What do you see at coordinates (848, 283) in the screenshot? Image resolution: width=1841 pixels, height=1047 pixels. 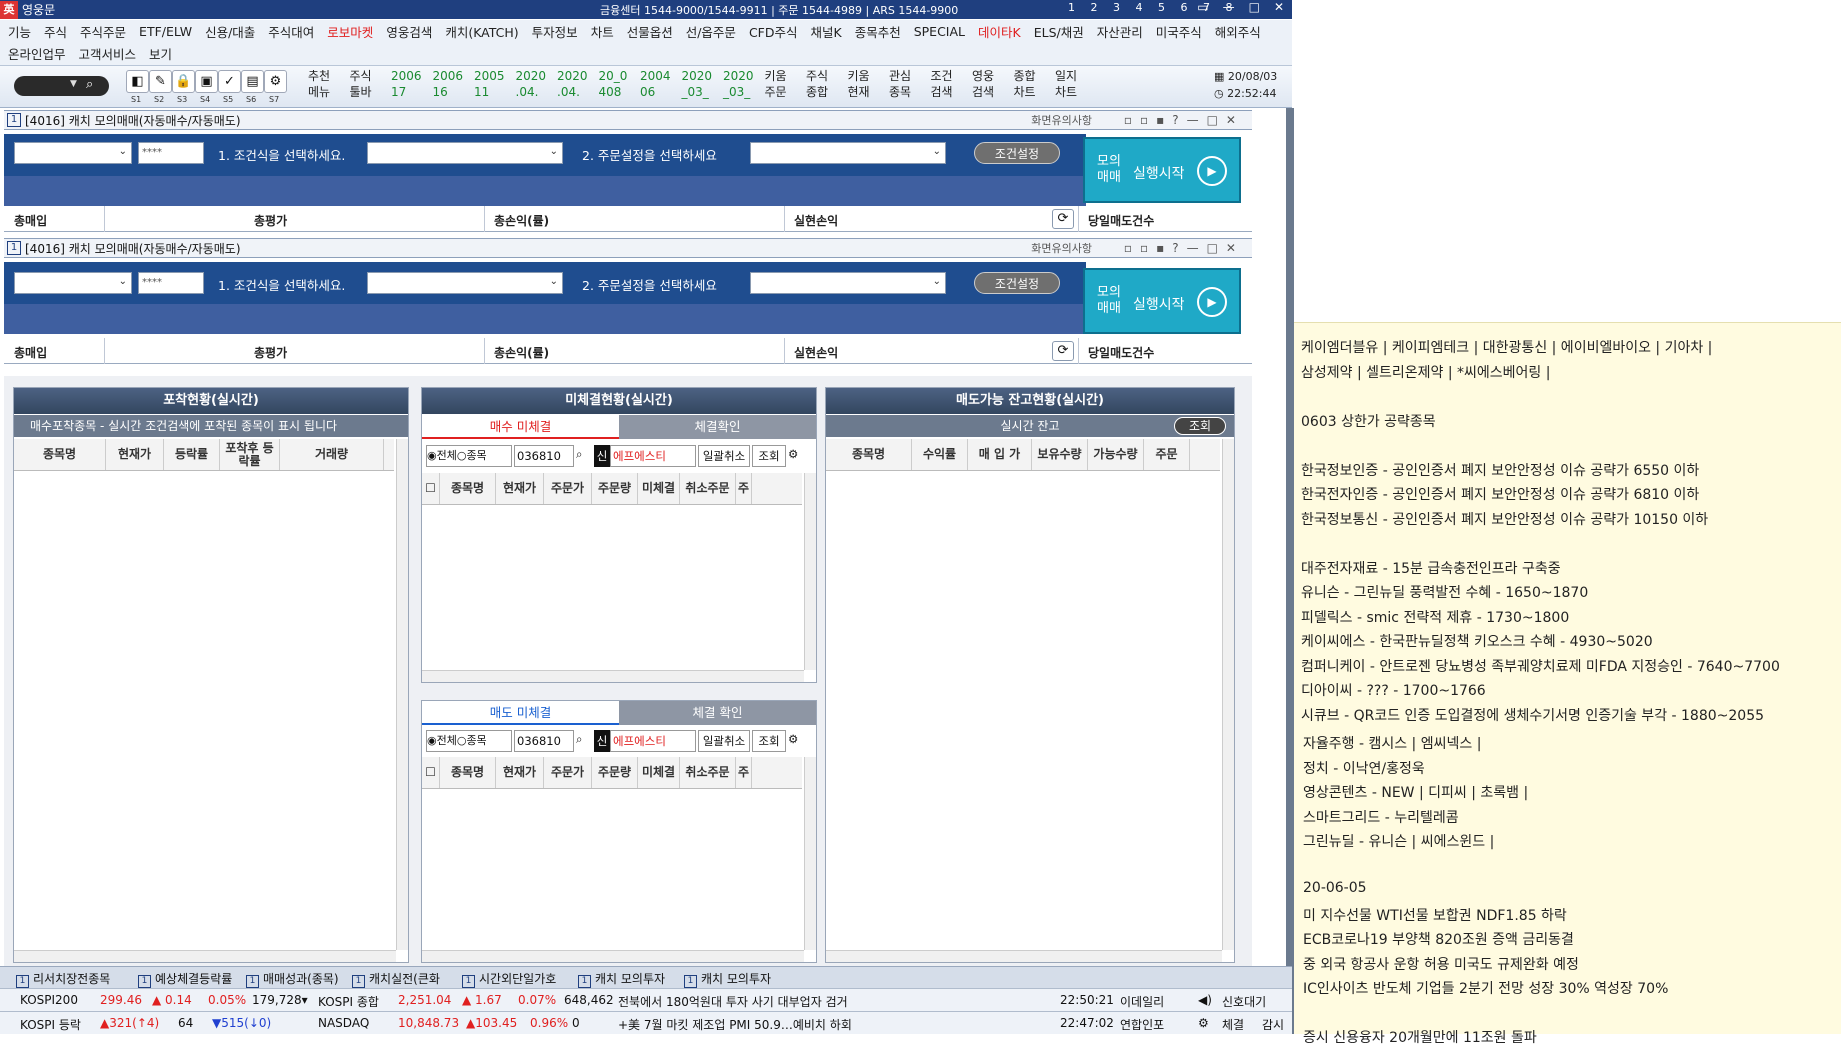 I see `window2-order-select: ⌄` at bounding box center [848, 283].